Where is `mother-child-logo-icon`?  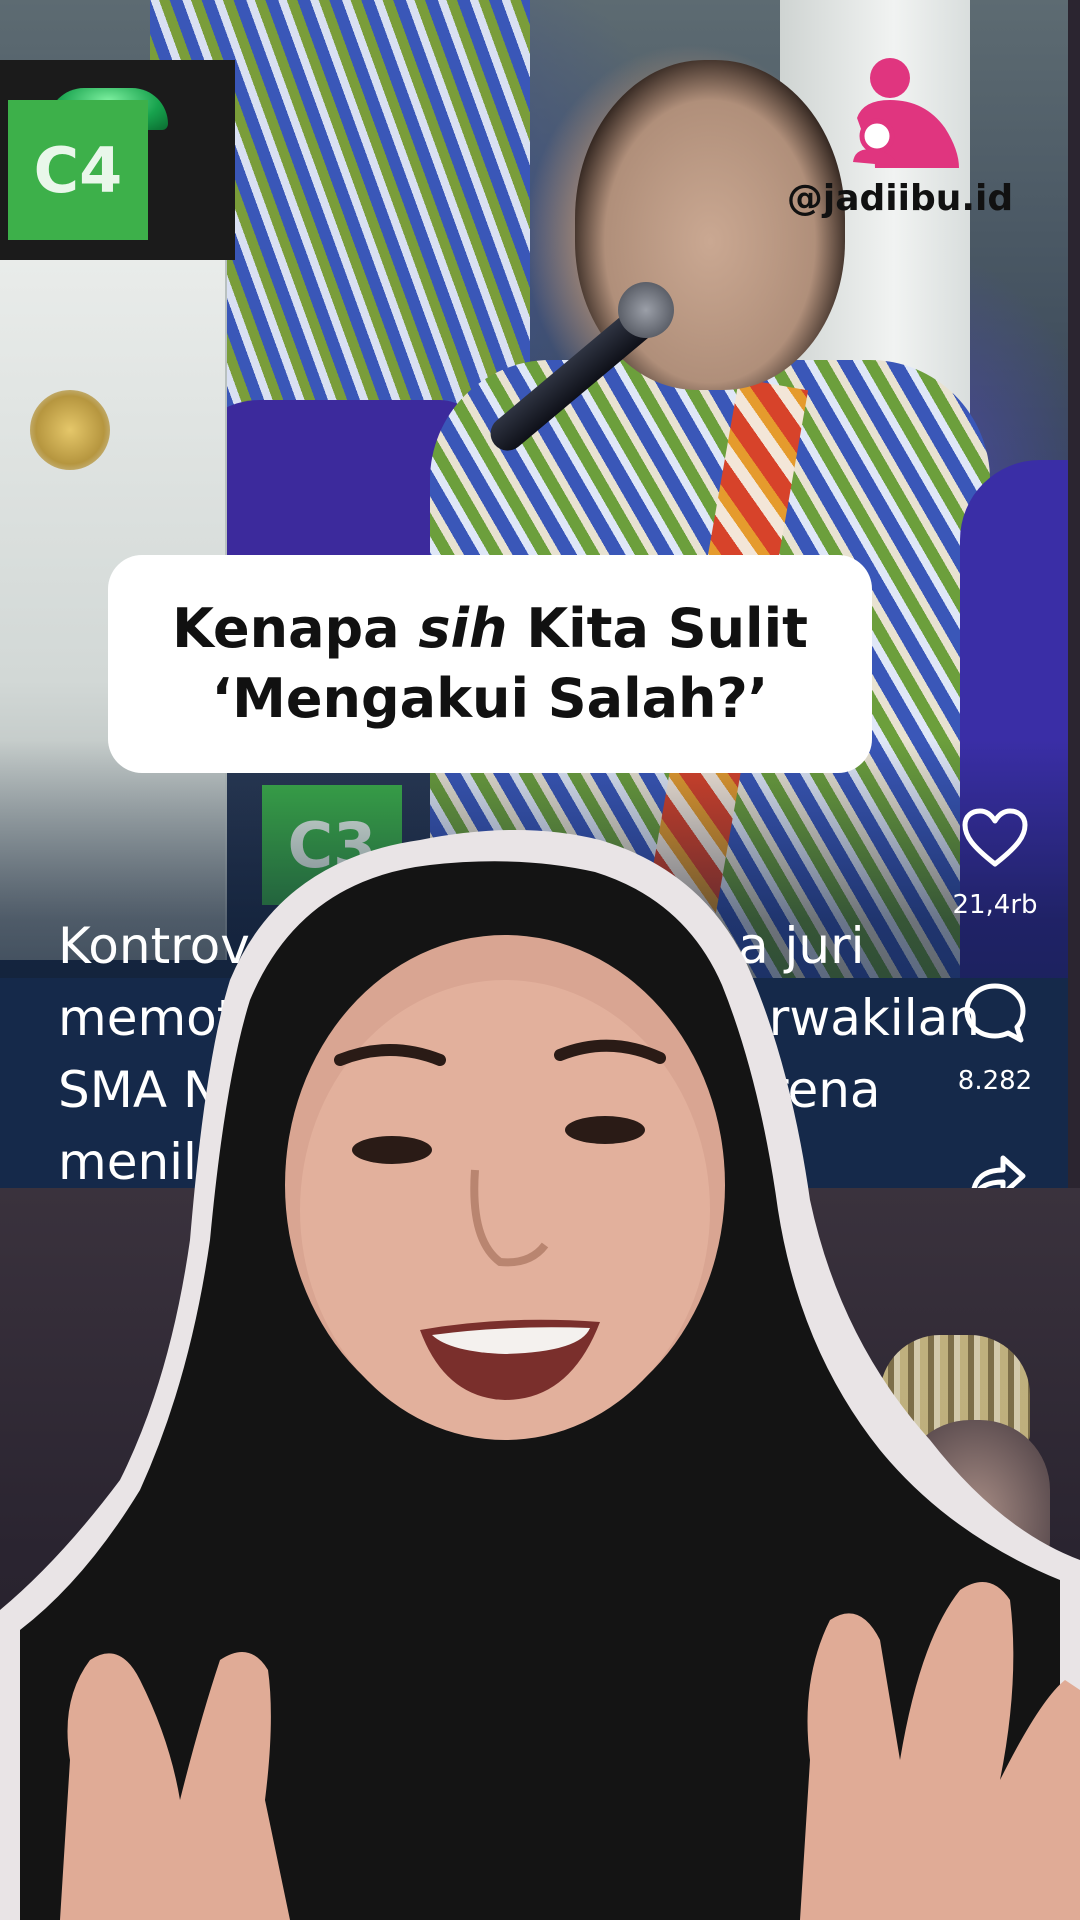
mother-child-logo-icon is located at coordinates (906, 113).